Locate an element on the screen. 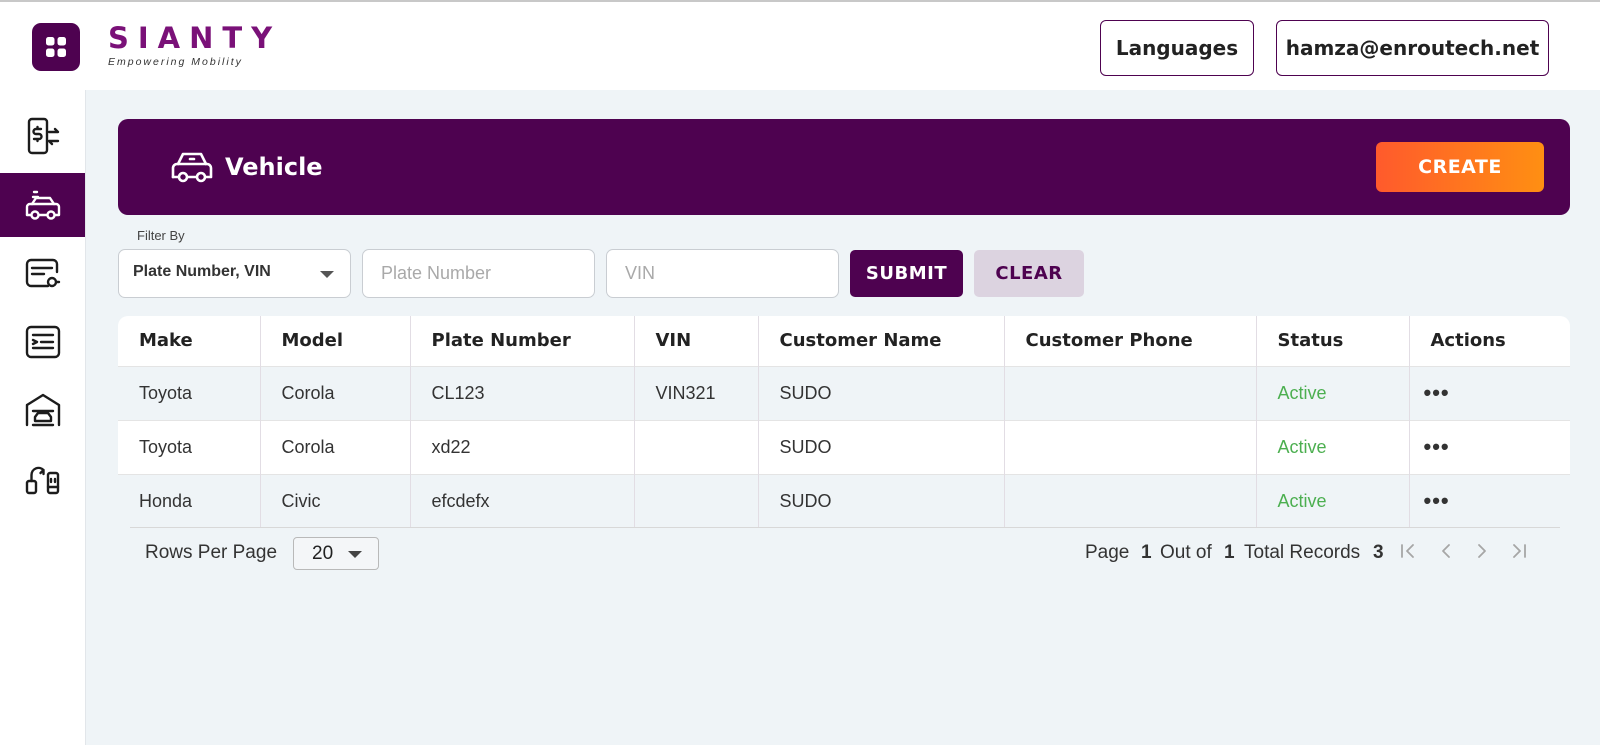  sidebar-item-rfid-cards is located at coordinates (42, 274).